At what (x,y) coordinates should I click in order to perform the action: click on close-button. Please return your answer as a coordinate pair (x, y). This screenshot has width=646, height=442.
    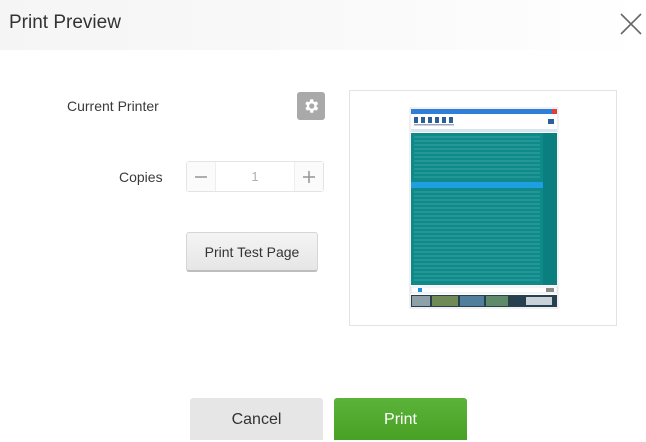
    Looking at the image, I should click on (631, 24).